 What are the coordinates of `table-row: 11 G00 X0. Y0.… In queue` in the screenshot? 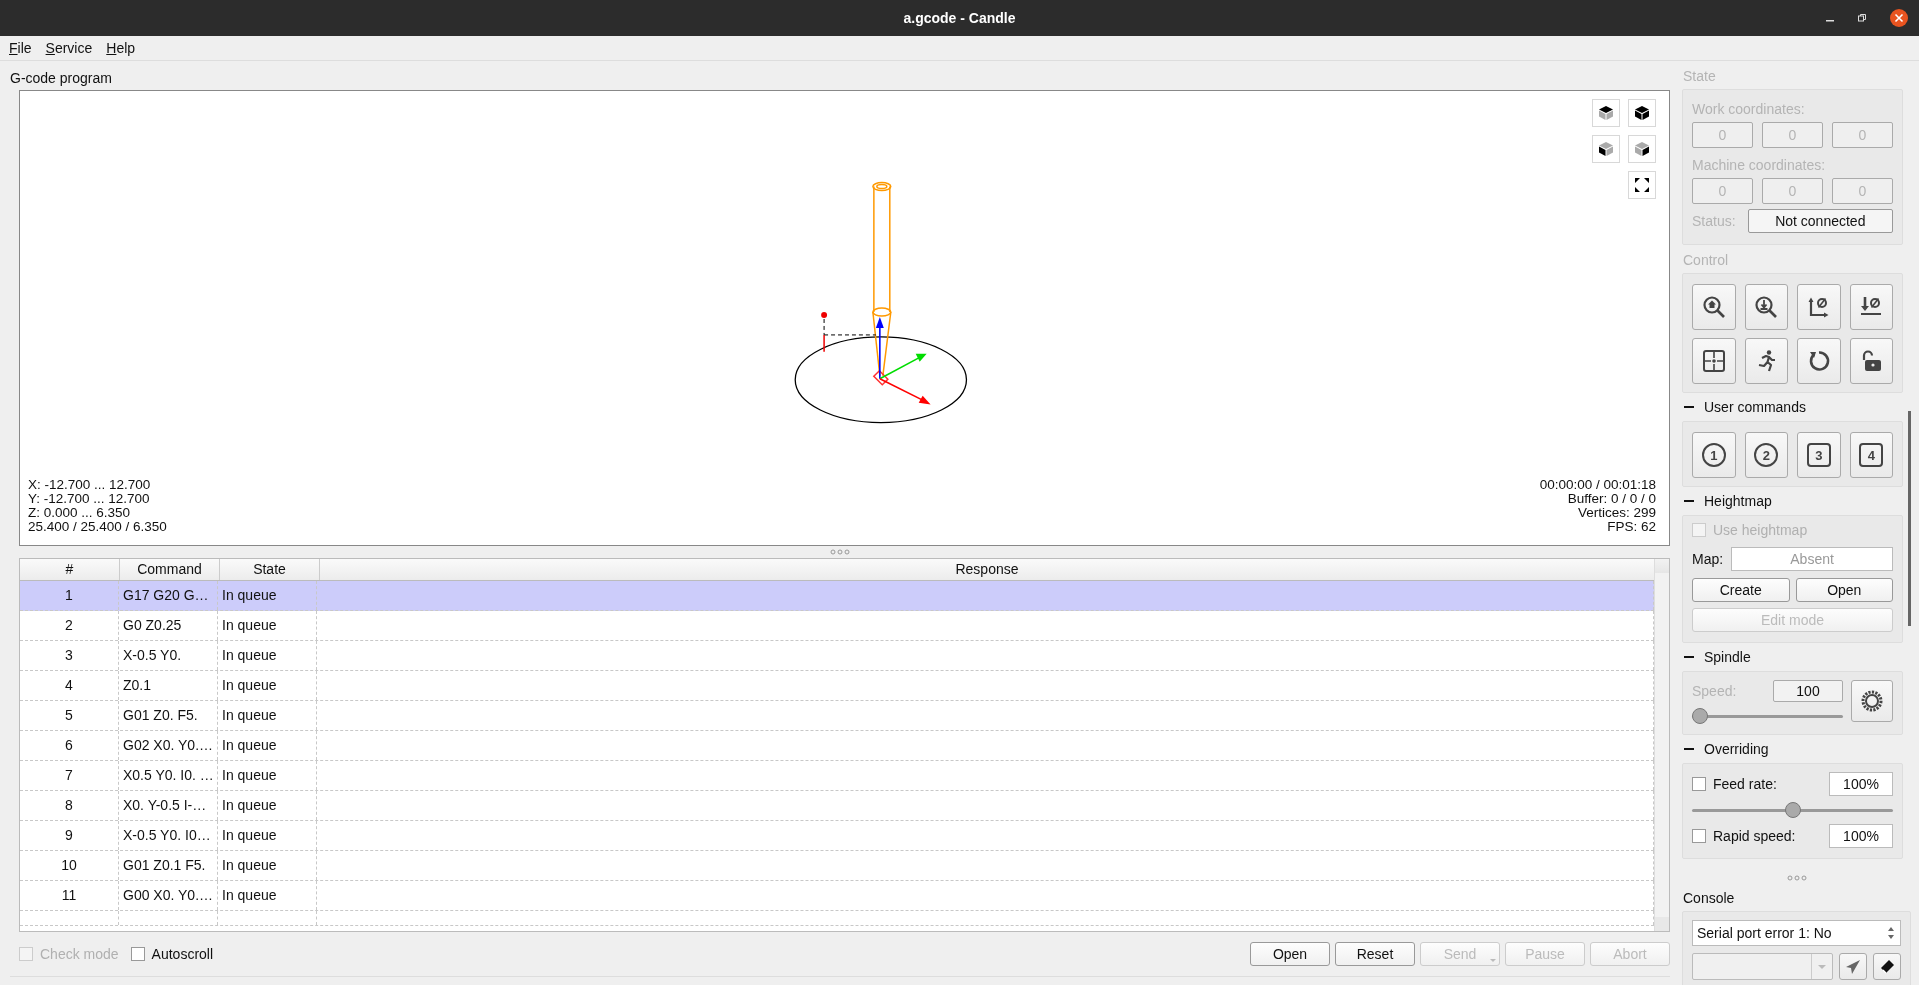 It's located at (837, 896).